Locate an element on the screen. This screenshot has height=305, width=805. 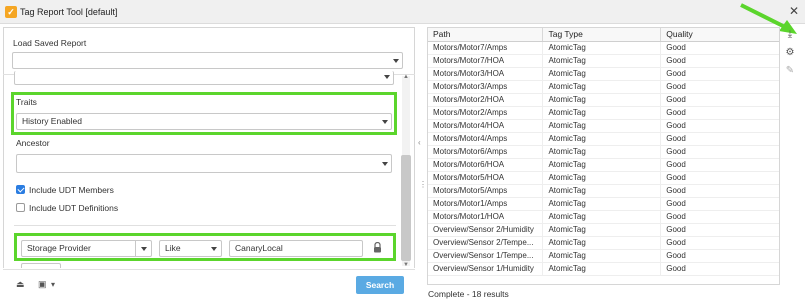
cell-path: Motors/Motor4/Amps is located at coordinates (486, 139).